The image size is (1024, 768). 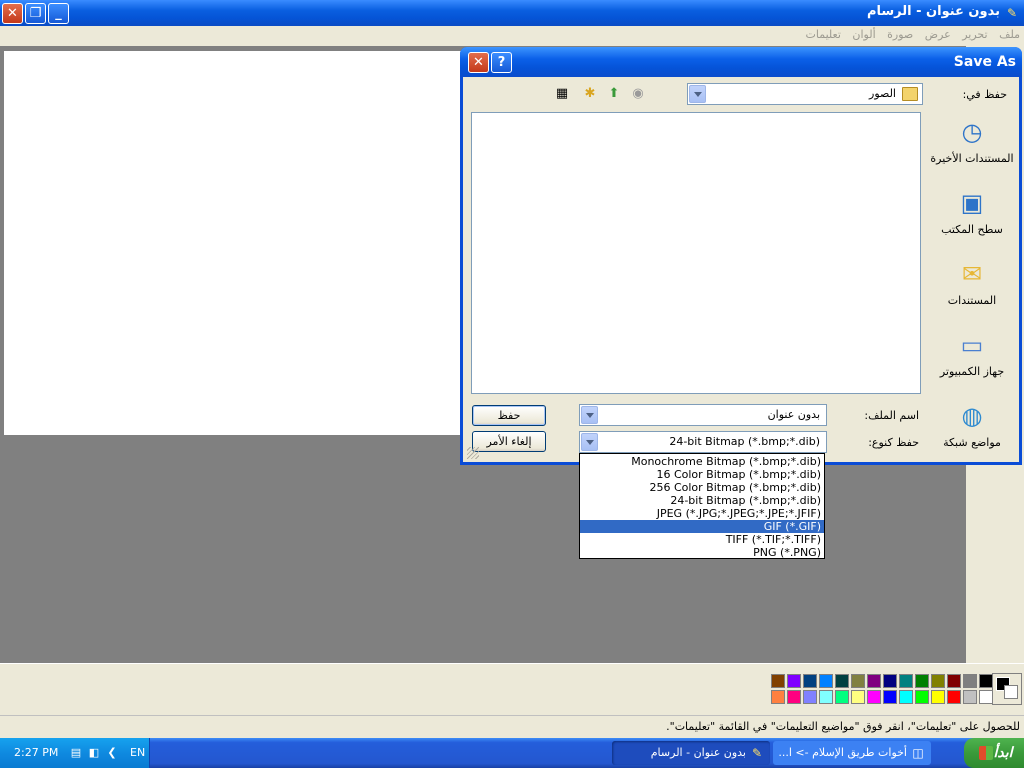 What do you see at coordinates (972, 203) in the screenshot?
I see `desktop-icon: ▣` at bounding box center [972, 203].